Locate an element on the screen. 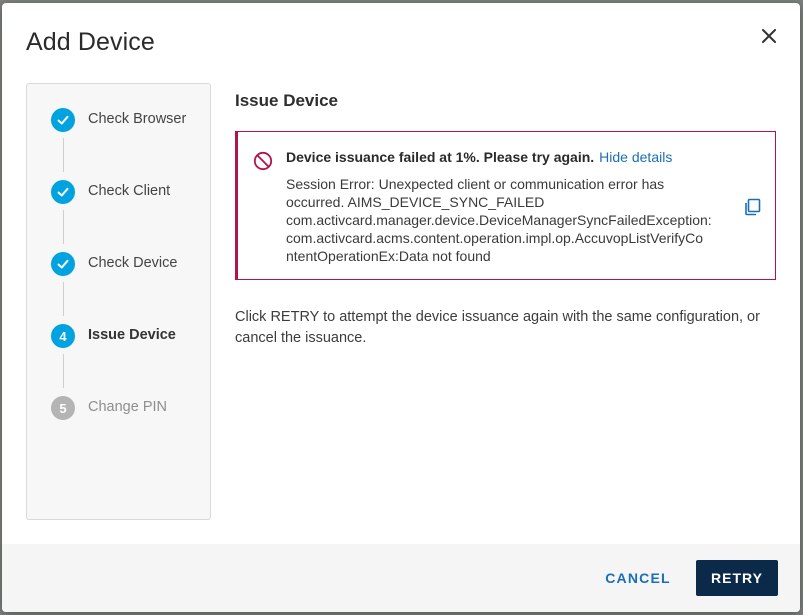 The image size is (803, 615). dialog-footer: CANCEL RETRY is located at coordinates (401, 578).